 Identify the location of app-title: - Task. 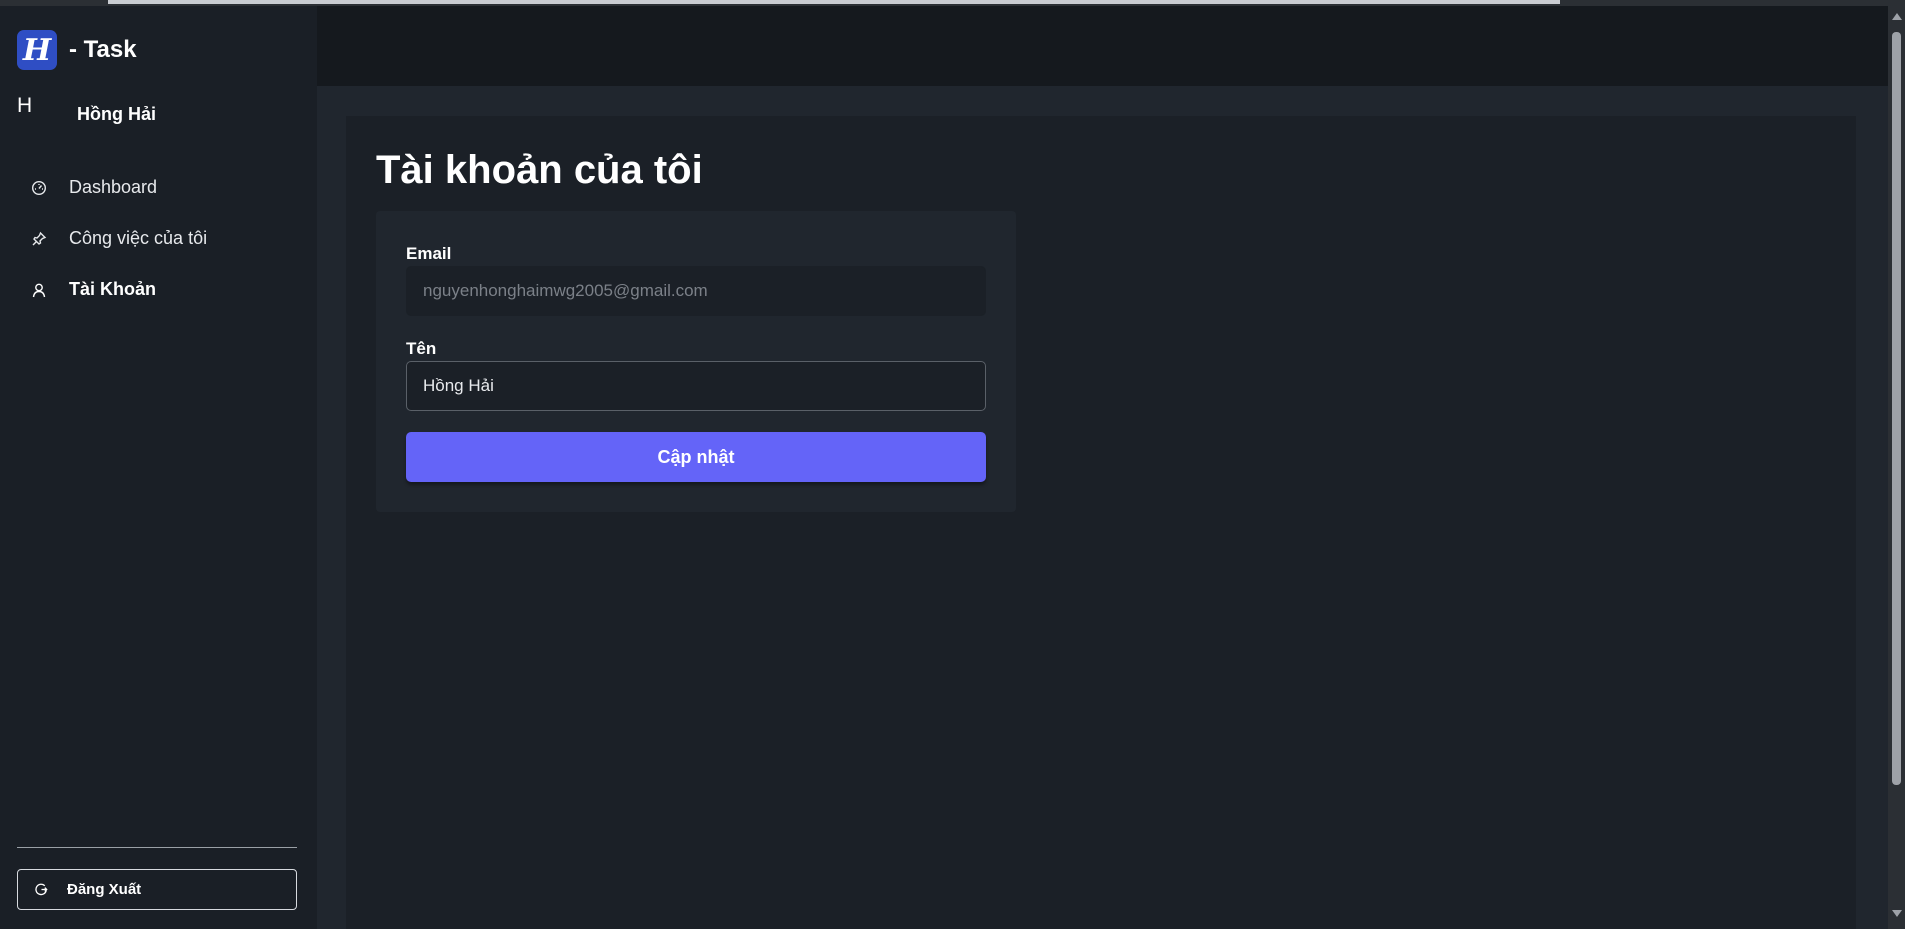
(103, 49).